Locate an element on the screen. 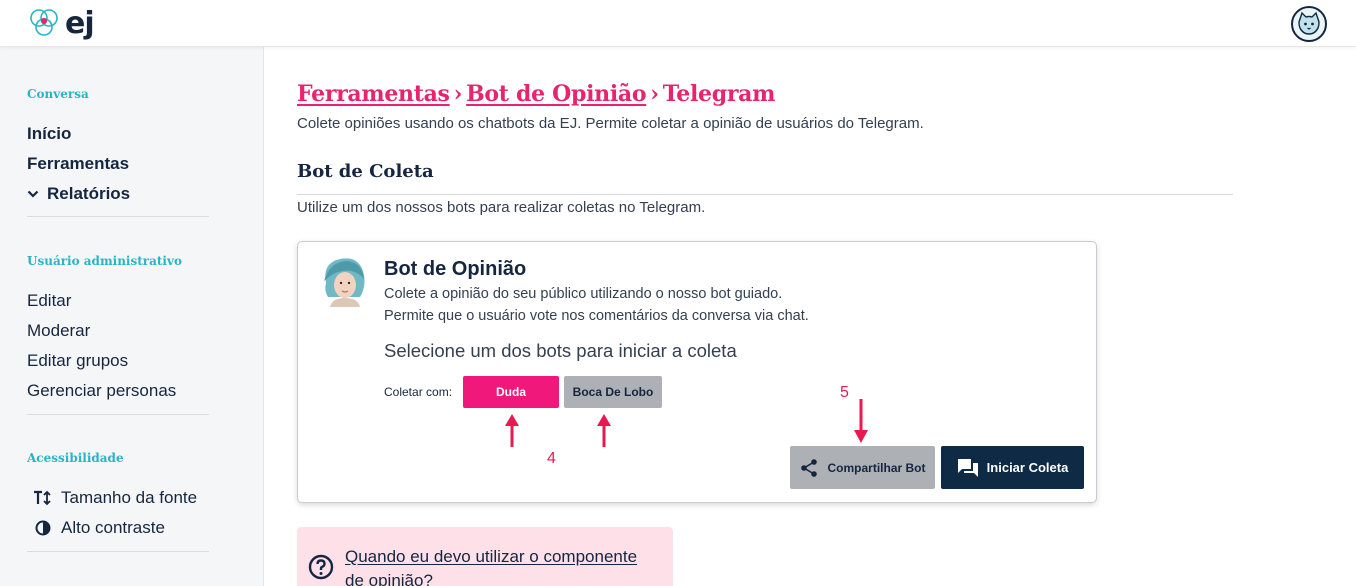 The height and width of the screenshot is (586, 1356). sidebar-item-tamanho-fonte: Tamanho da fonte is located at coordinates (115, 498).